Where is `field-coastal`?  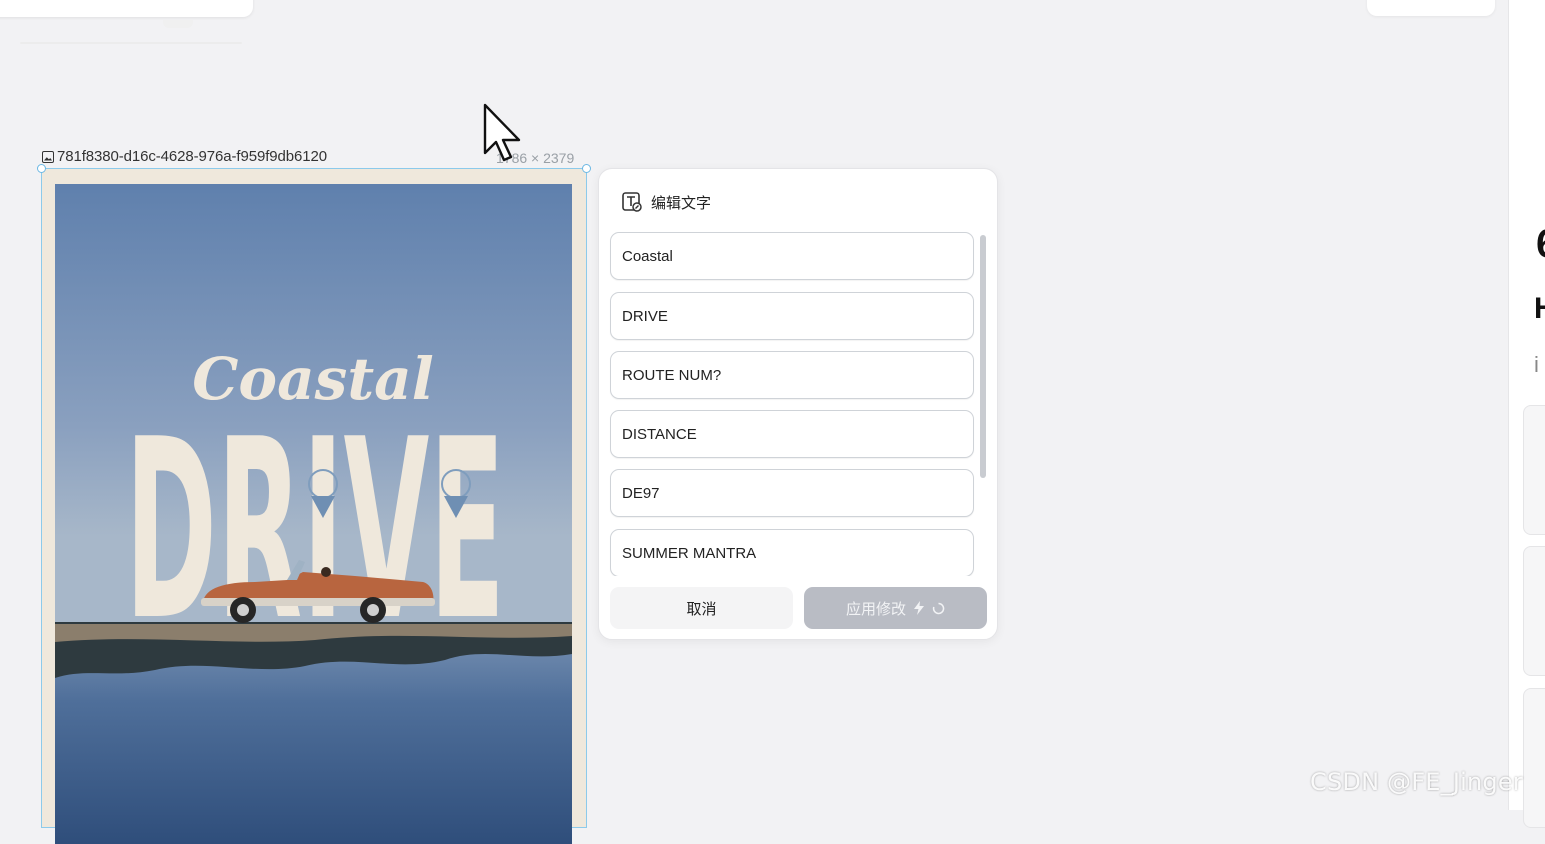
field-coastal is located at coordinates (792, 256).